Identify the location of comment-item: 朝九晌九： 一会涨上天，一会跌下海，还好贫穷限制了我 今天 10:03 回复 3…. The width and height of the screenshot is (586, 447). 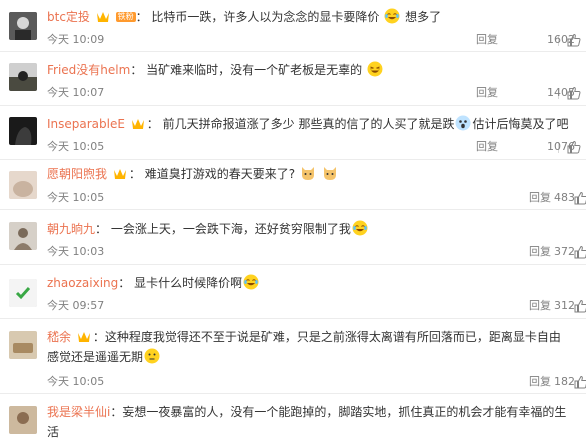
(293, 237).